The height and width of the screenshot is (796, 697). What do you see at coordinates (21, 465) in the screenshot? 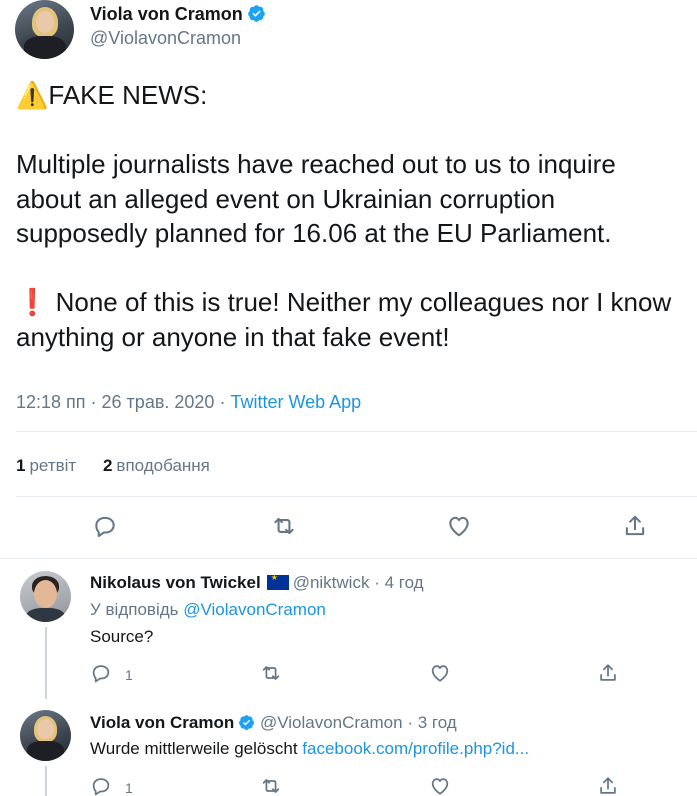
I see `retweets-count: 1` at bounding box center [21, 465].